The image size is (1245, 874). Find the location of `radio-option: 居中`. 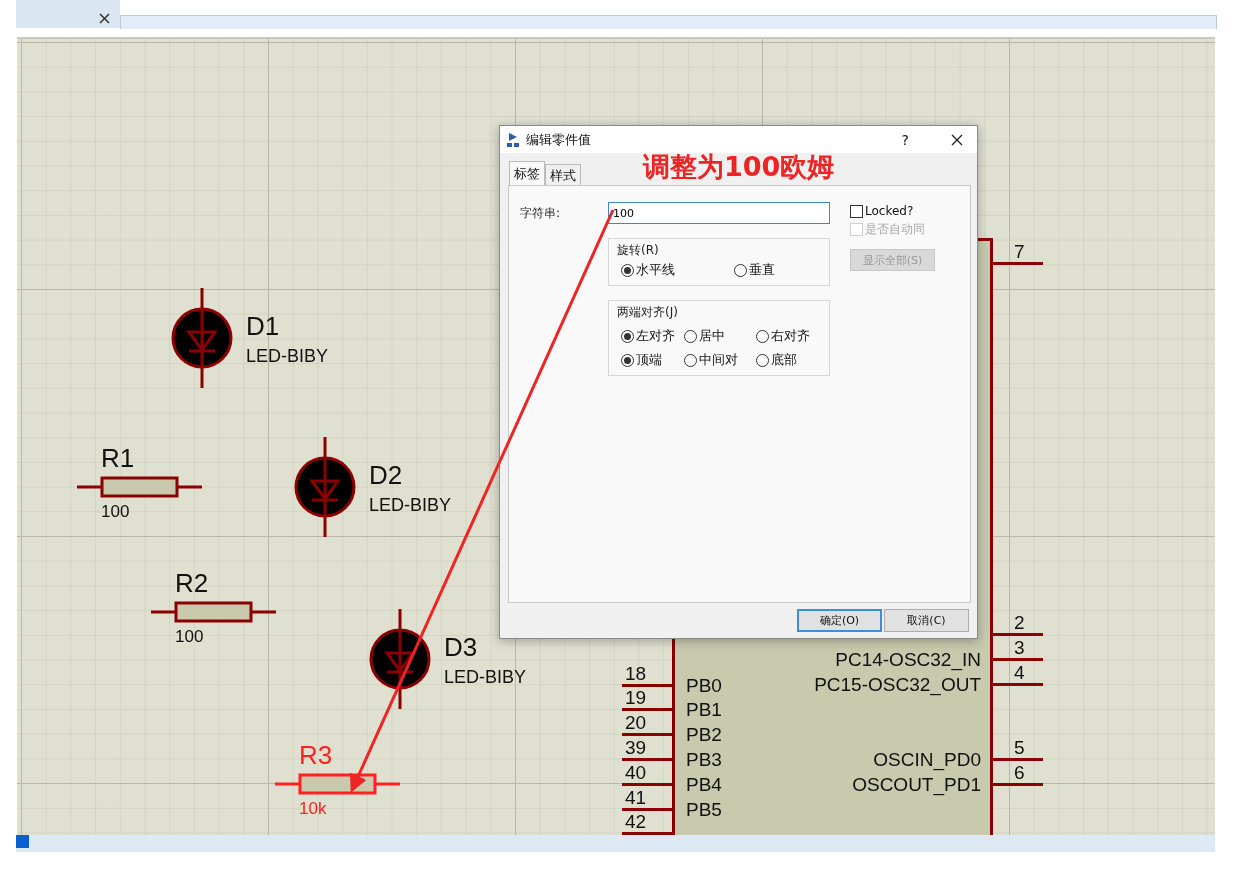

radio-option: 居中 is located at coordinates (720, 336).